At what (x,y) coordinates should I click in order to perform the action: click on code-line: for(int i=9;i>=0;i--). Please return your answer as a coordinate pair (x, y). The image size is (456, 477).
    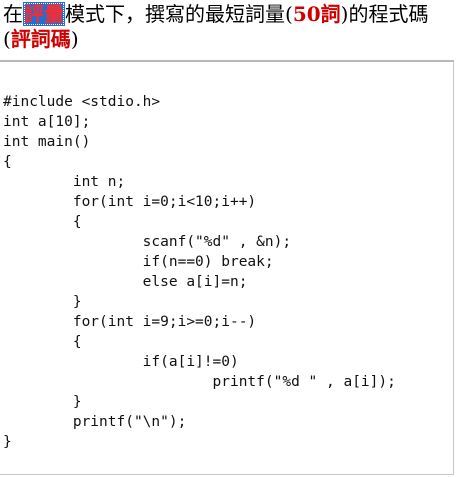
    Looking at the image, I should click on (130, 322).